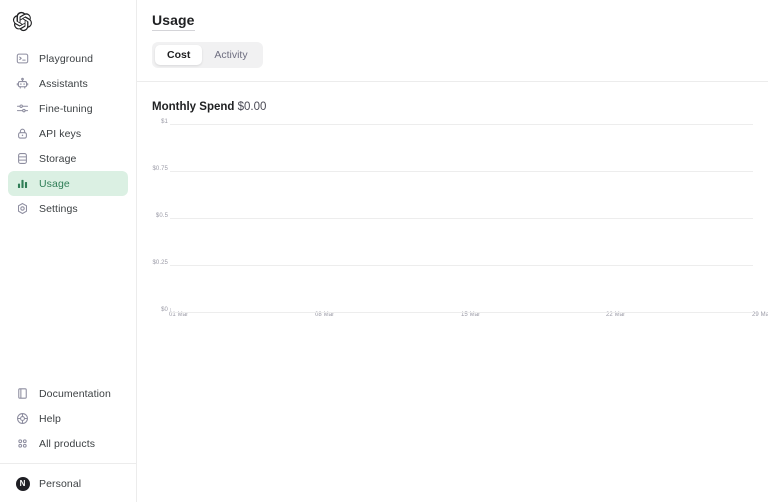 The image size is (768, 502). Describe the element at coordinates (58, 158) in the screenshot. I see `sidebar-item-label: Storage` at that location.